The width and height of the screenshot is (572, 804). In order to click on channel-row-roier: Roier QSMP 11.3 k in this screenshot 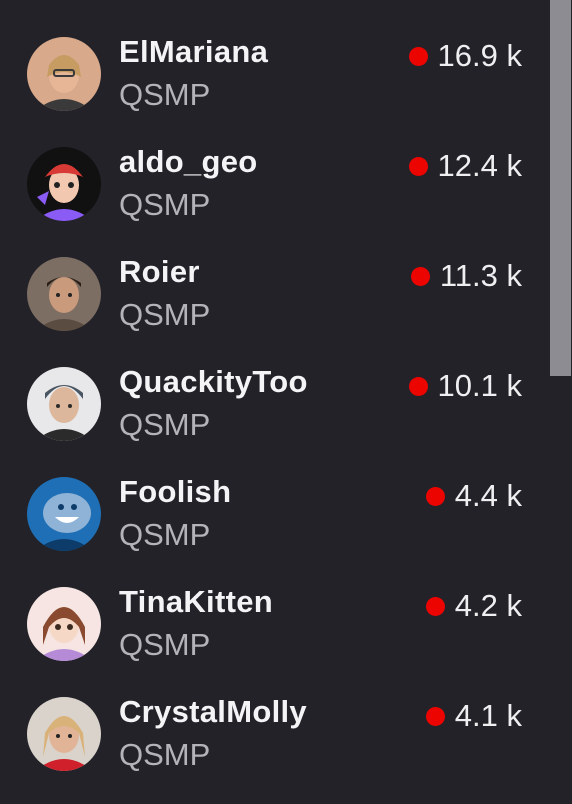, I will do `click(274, 294)`.